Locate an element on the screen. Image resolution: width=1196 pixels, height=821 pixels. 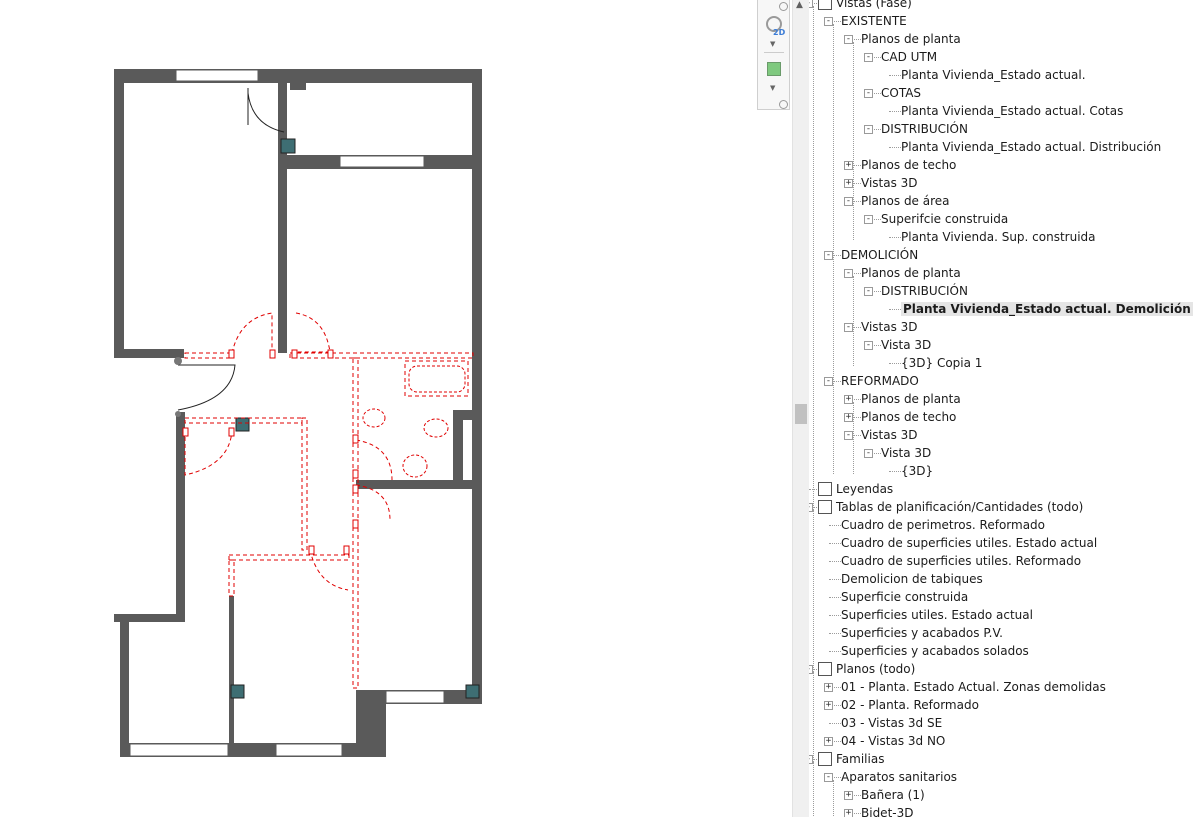
tree-item-r31: Cuadro de superficies utiles. Reformado is located at coordinates (961, 561).